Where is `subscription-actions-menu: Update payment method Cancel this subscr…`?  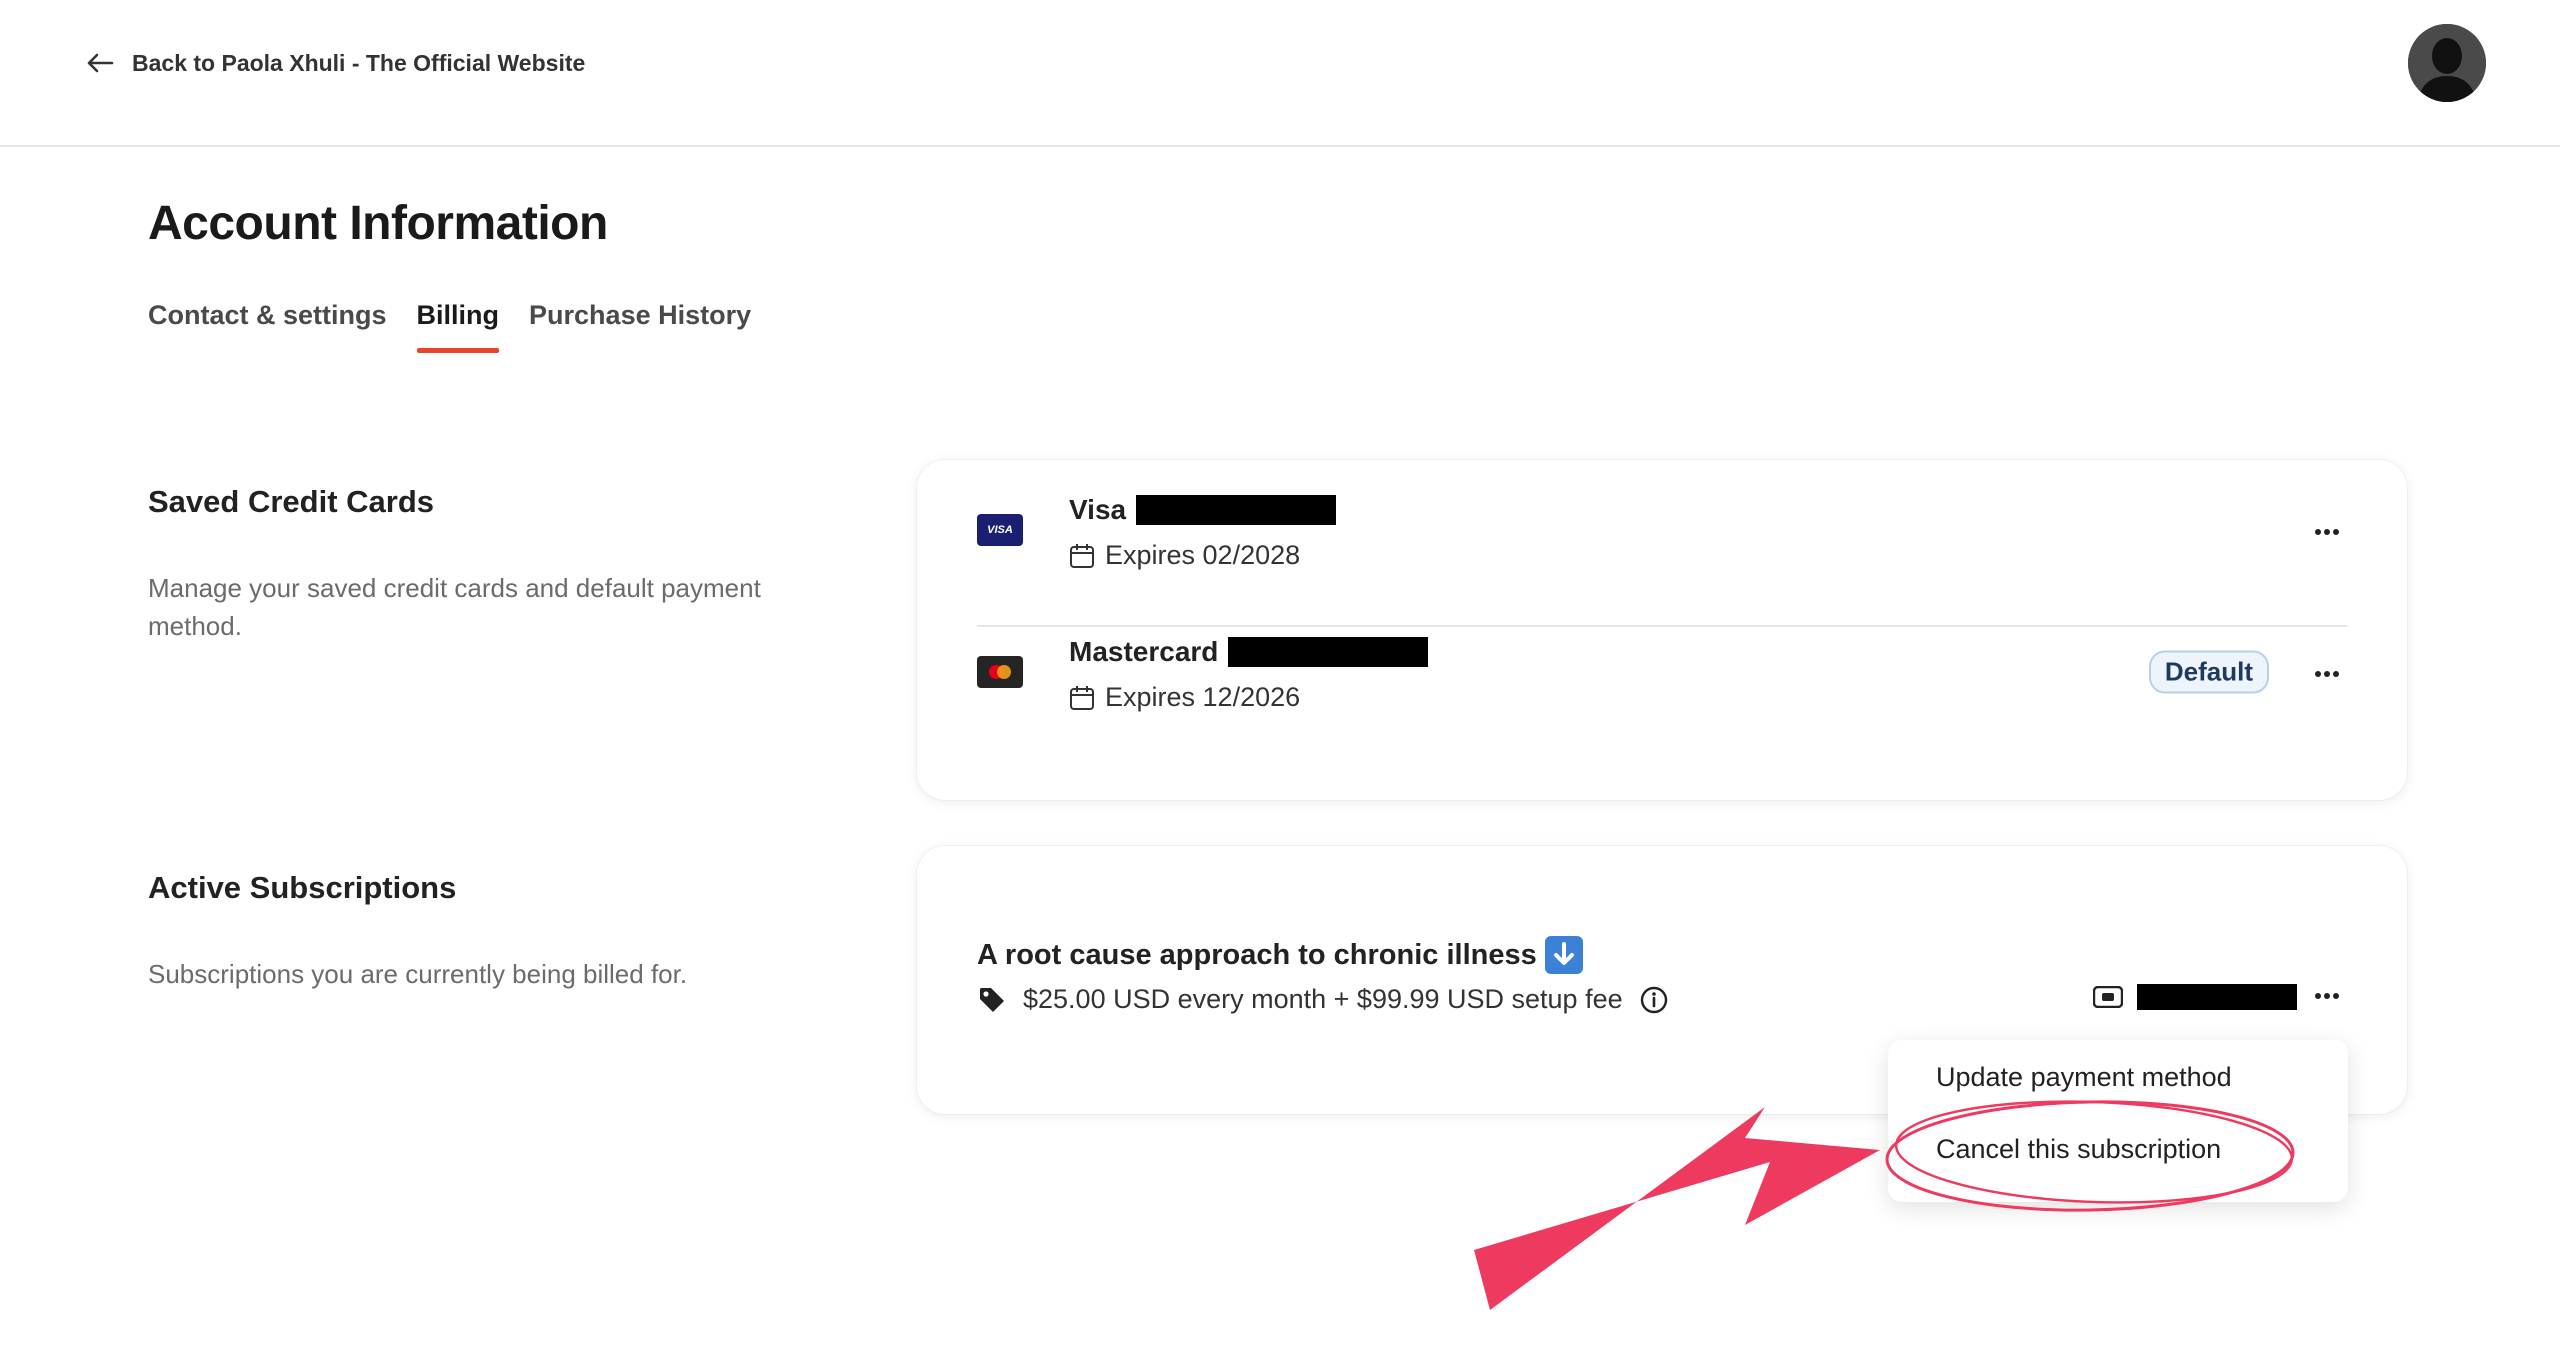
subscription-actions-menu: Update payment method Cancel this subscr… is located at coordinates (2118, 1121).